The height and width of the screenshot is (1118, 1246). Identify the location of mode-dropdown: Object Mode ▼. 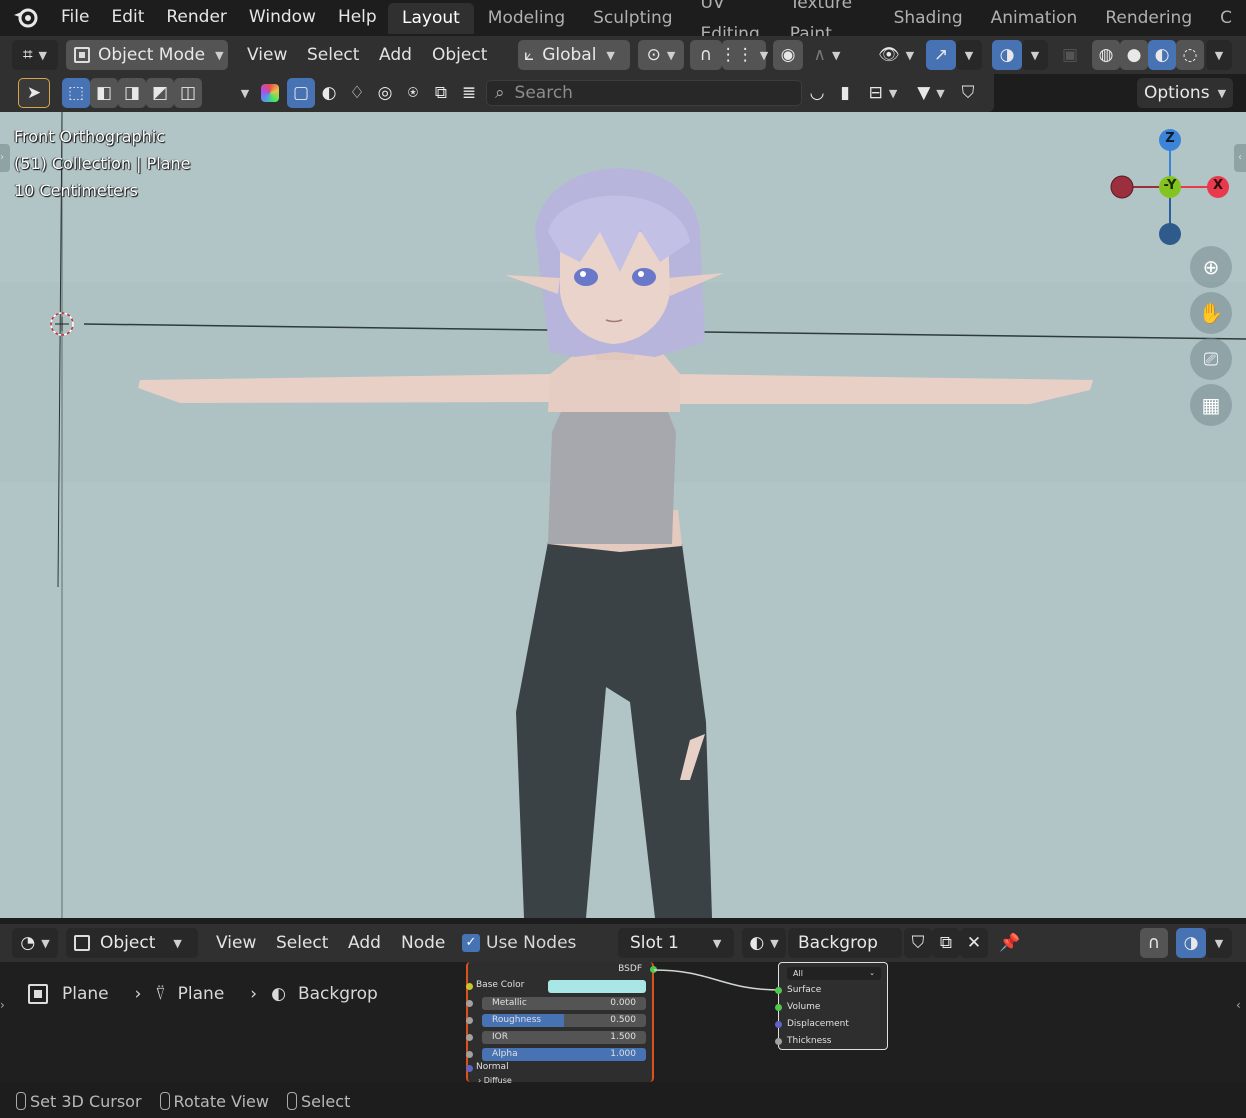
(147, 55).